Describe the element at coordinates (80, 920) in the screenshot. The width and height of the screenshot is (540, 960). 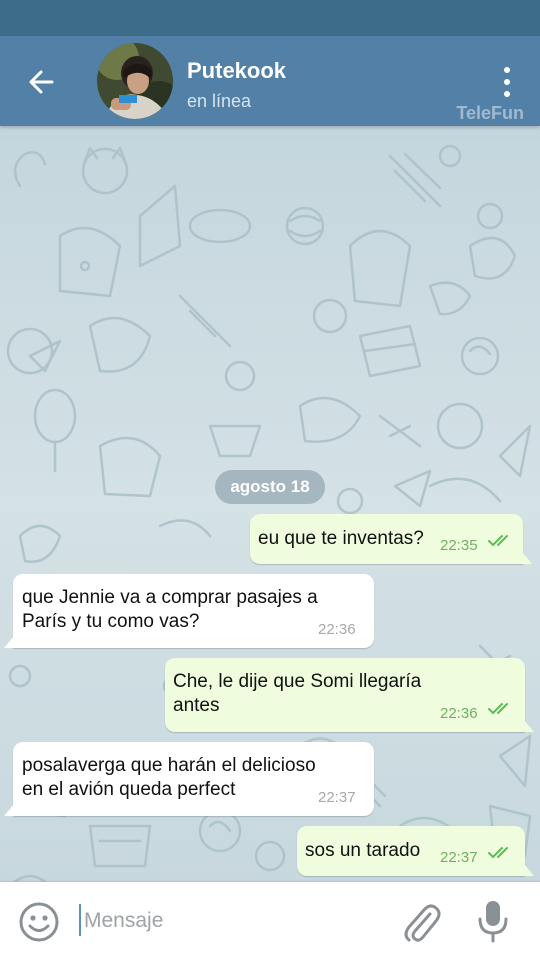
I see `text-cursor` at that location.